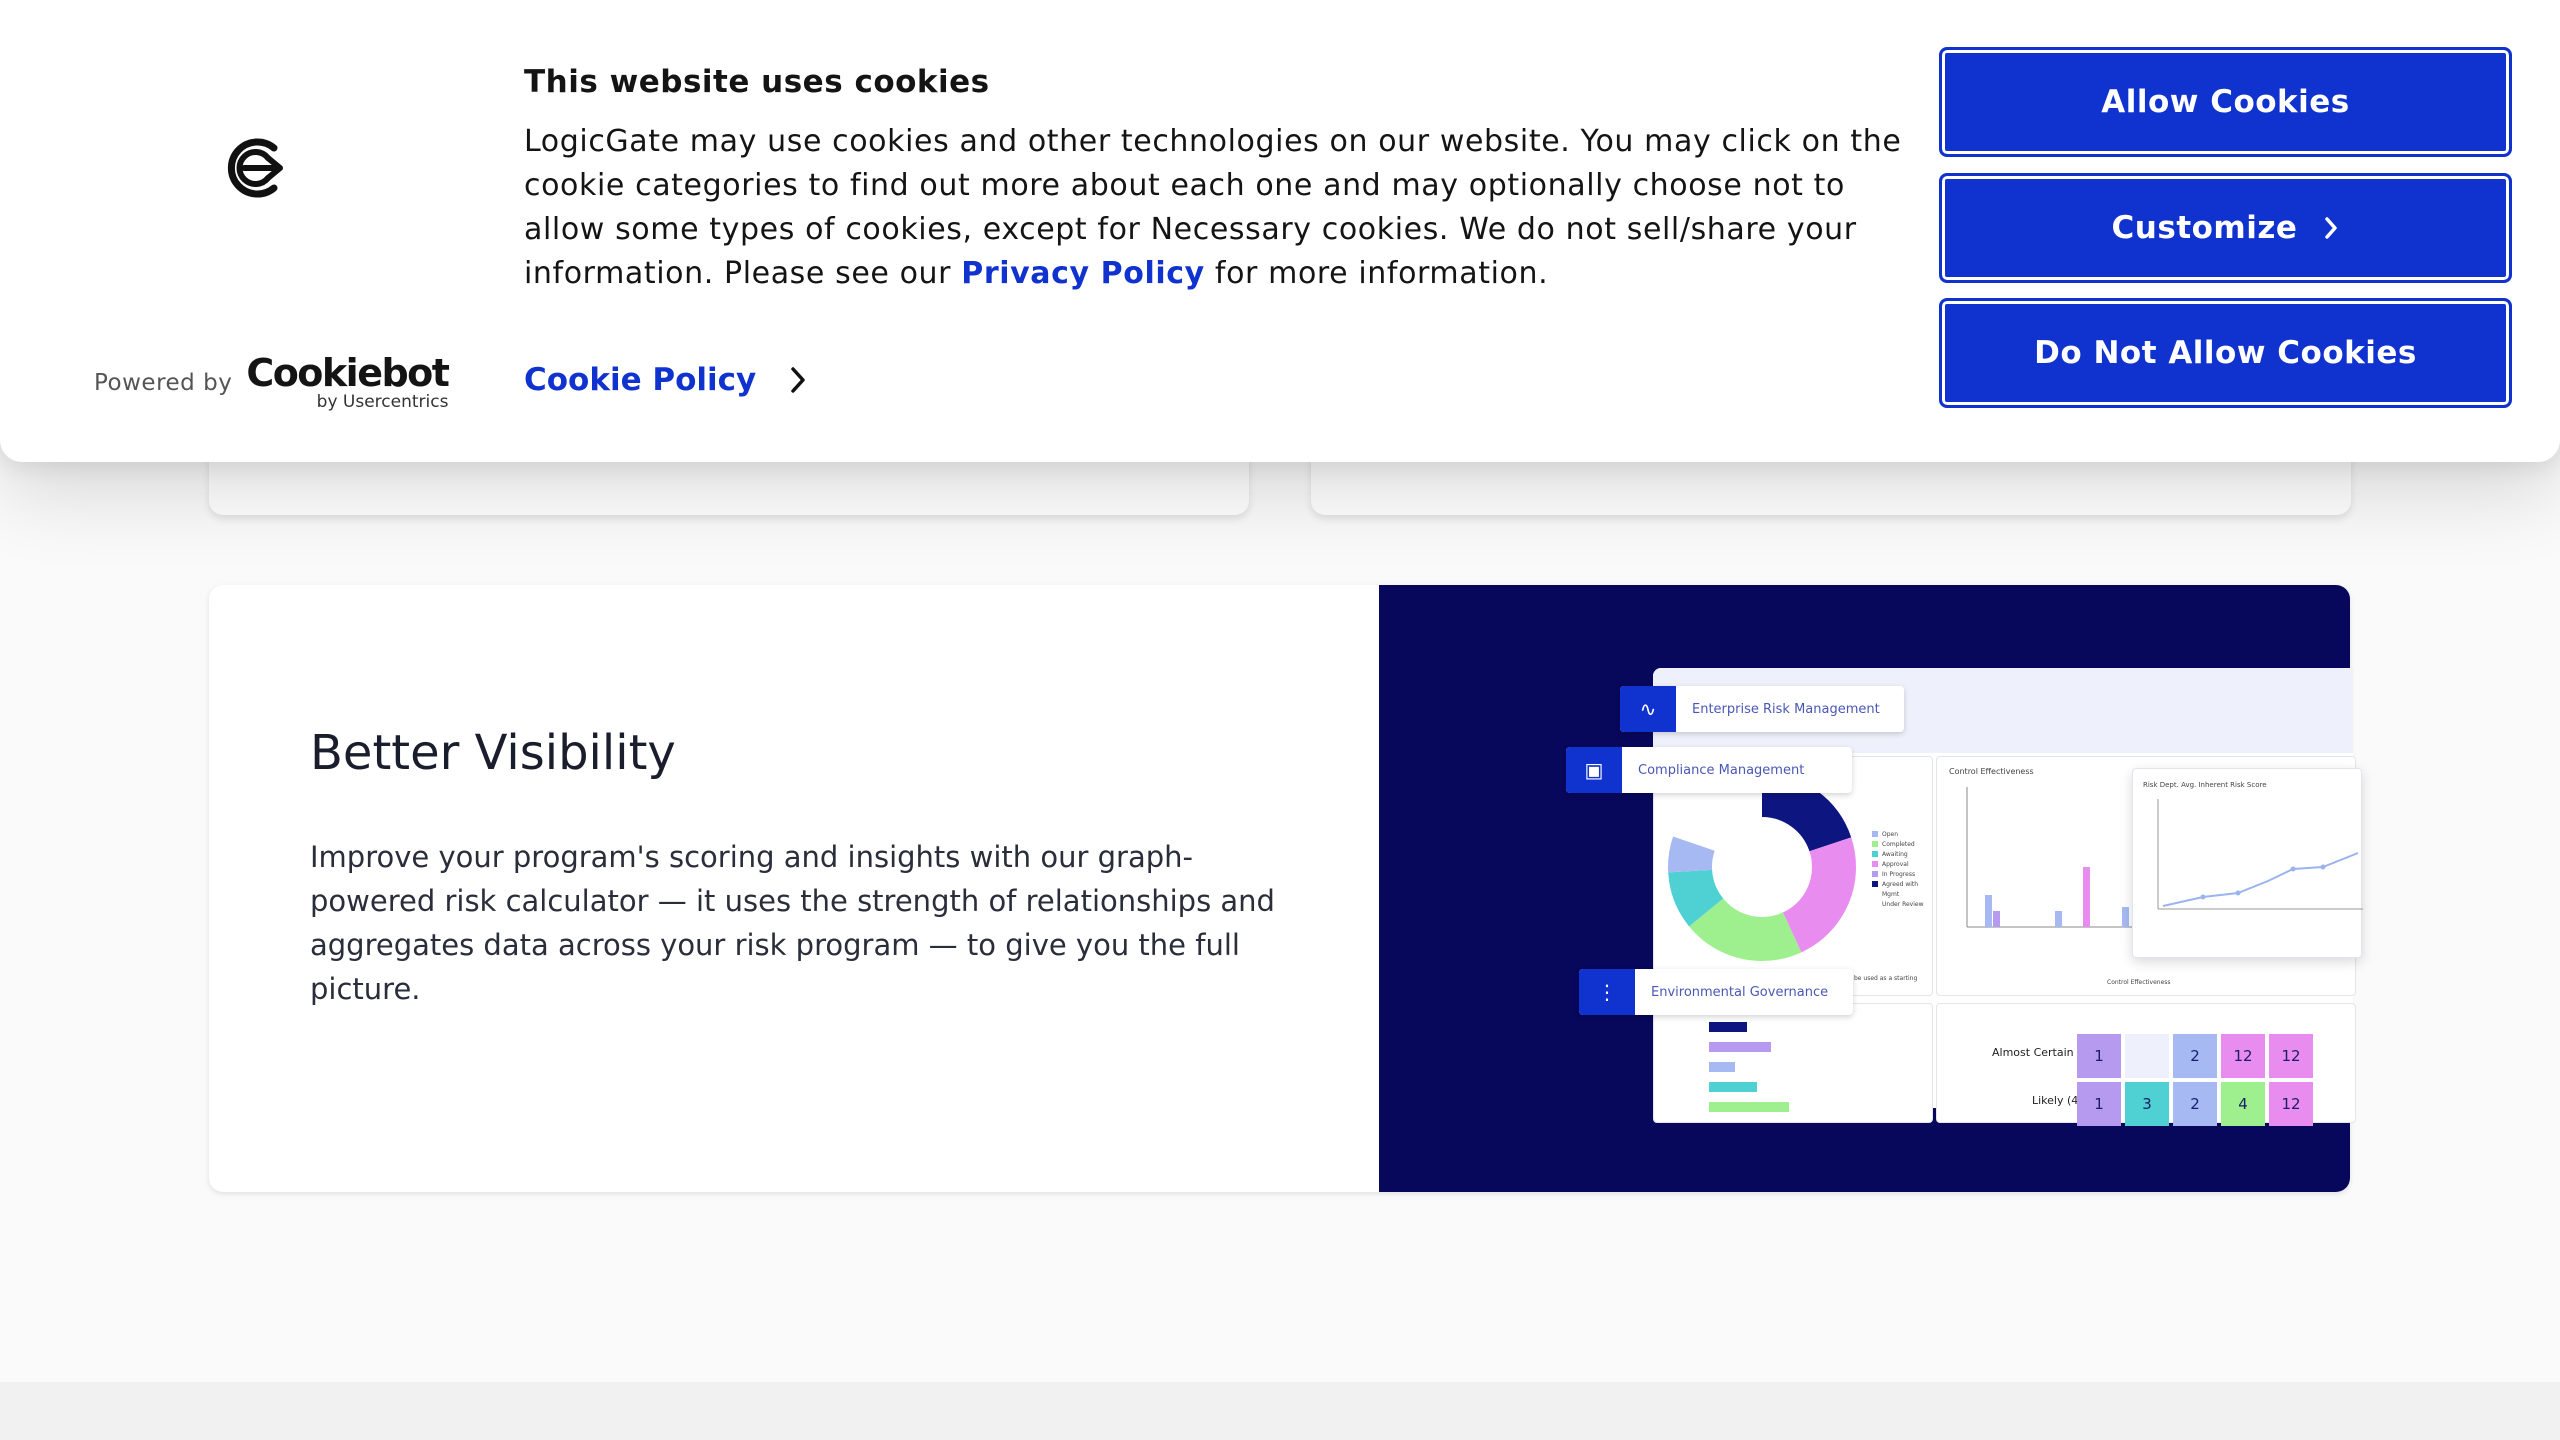 Image resolution: width=2560 pixels, height=1440 pixels. I want to click on heatmap-row-label: Likely (4), so click(2057, 1100).